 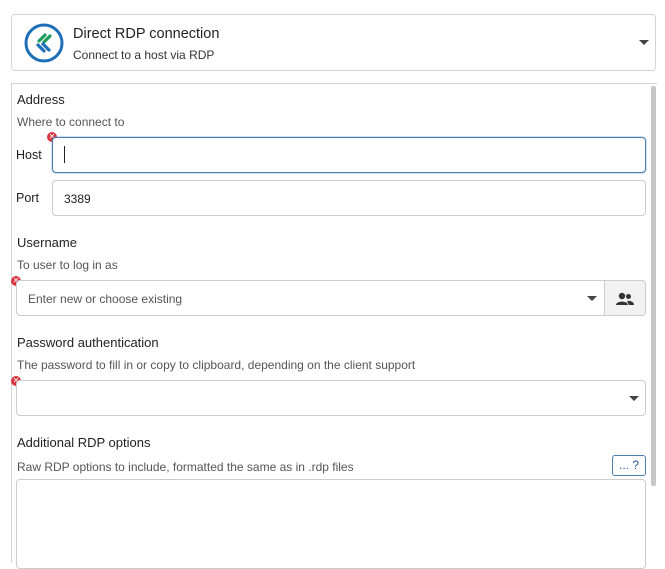 What do you see at coordinates (44, 43) in the screenshot?
I see `rdp-connection-icon` at bounding box center [44, 43].